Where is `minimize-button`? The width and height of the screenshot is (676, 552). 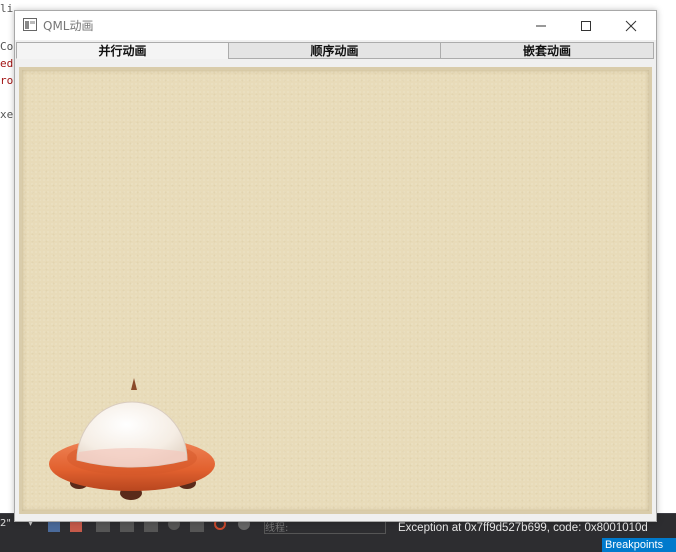 minimize-button is located at coordinates (541, 25).